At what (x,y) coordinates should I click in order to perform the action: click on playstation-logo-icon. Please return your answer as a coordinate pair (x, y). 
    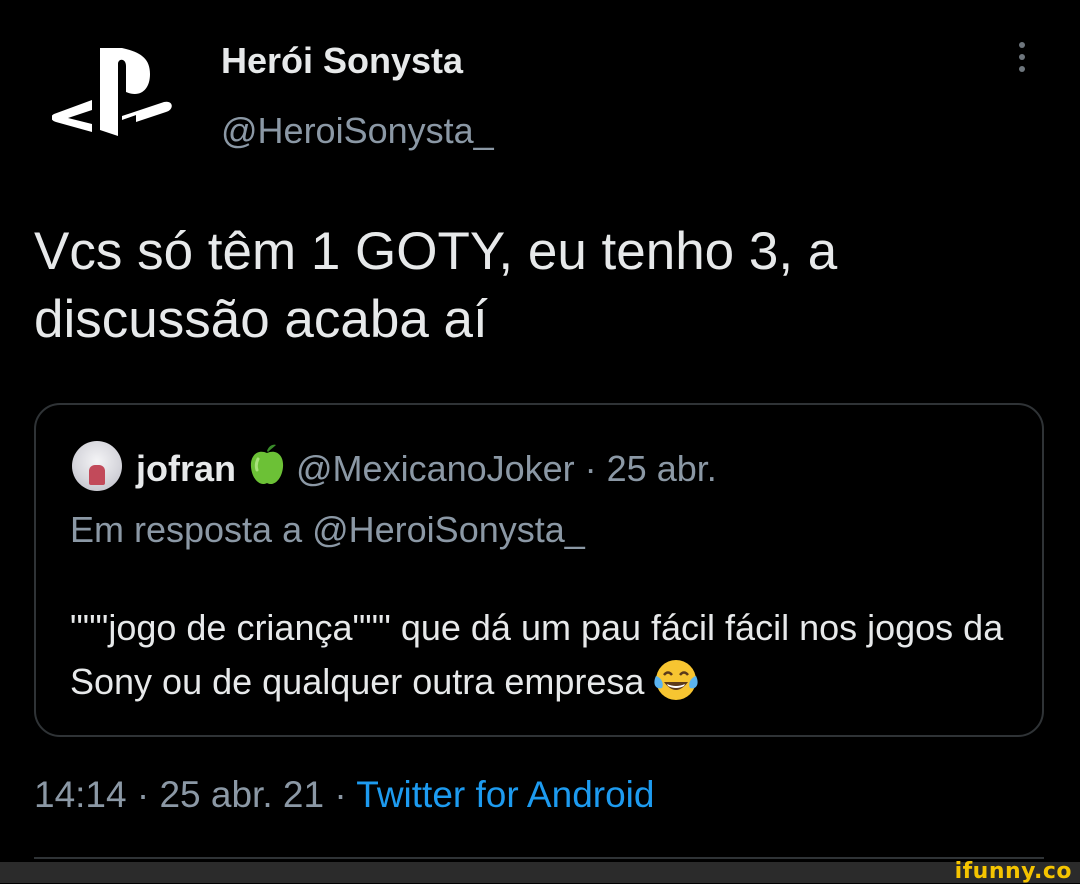
    Looking at the image, I should click on (111, 92).